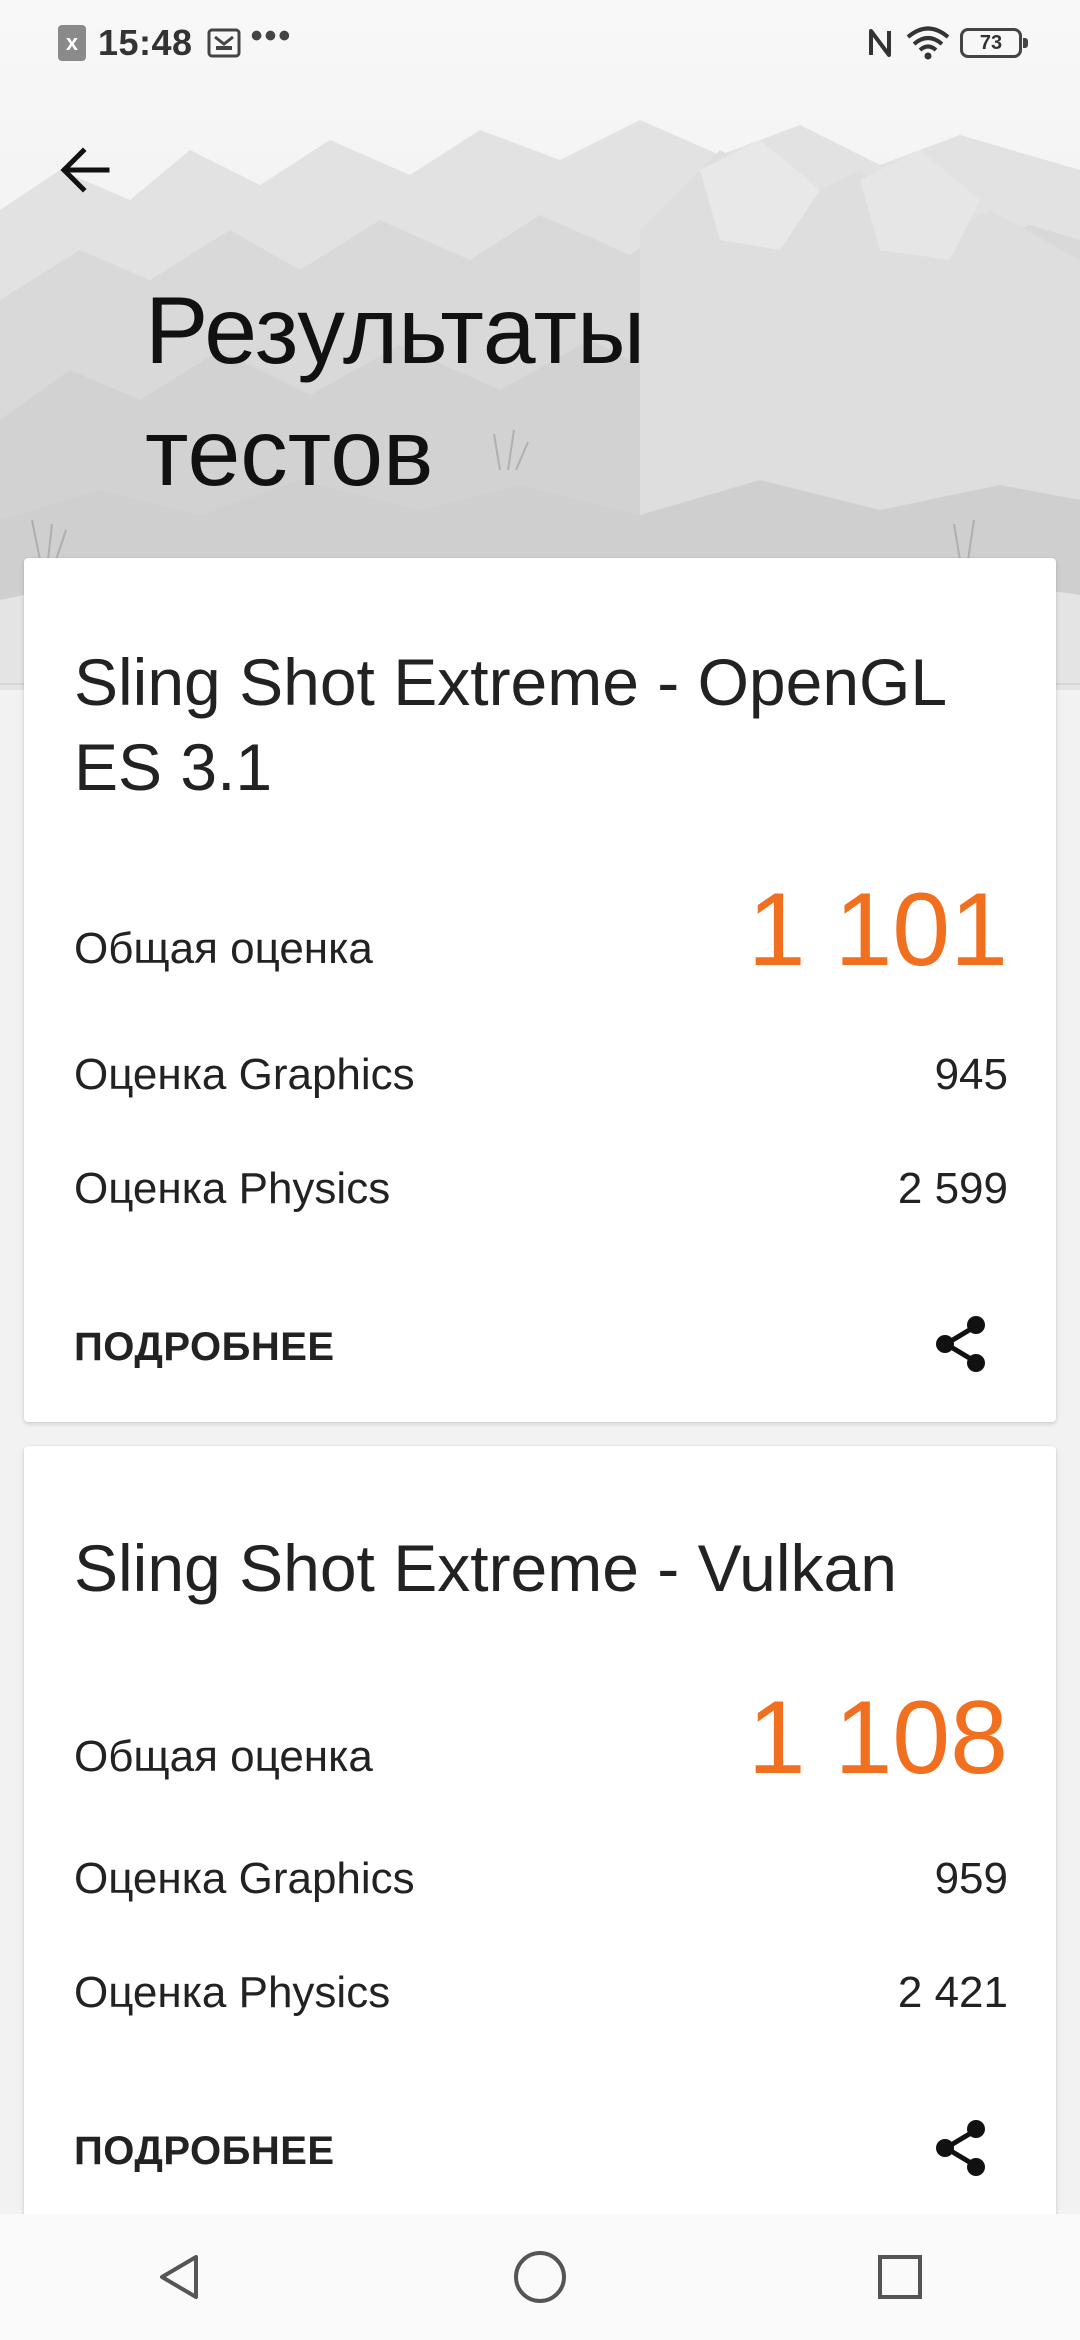 This screenshot has width=1080, height=2340. Describe the element at coordinates (971, 1878) in the screenshot. I see `graphics-score-value: 959` at that location.